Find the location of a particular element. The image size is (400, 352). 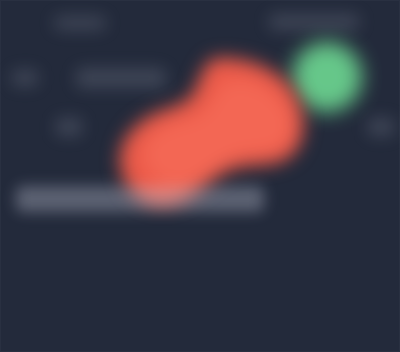

content-headline is located at coordinates (140, 199).